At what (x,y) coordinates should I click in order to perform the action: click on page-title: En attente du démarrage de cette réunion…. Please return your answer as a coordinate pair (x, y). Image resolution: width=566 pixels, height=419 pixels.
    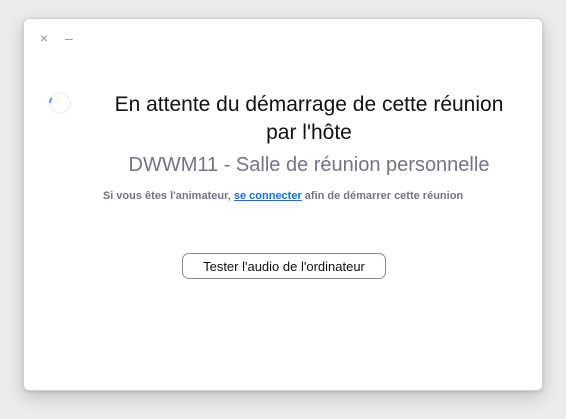
    Looking at the image, I should click on (309, 119).